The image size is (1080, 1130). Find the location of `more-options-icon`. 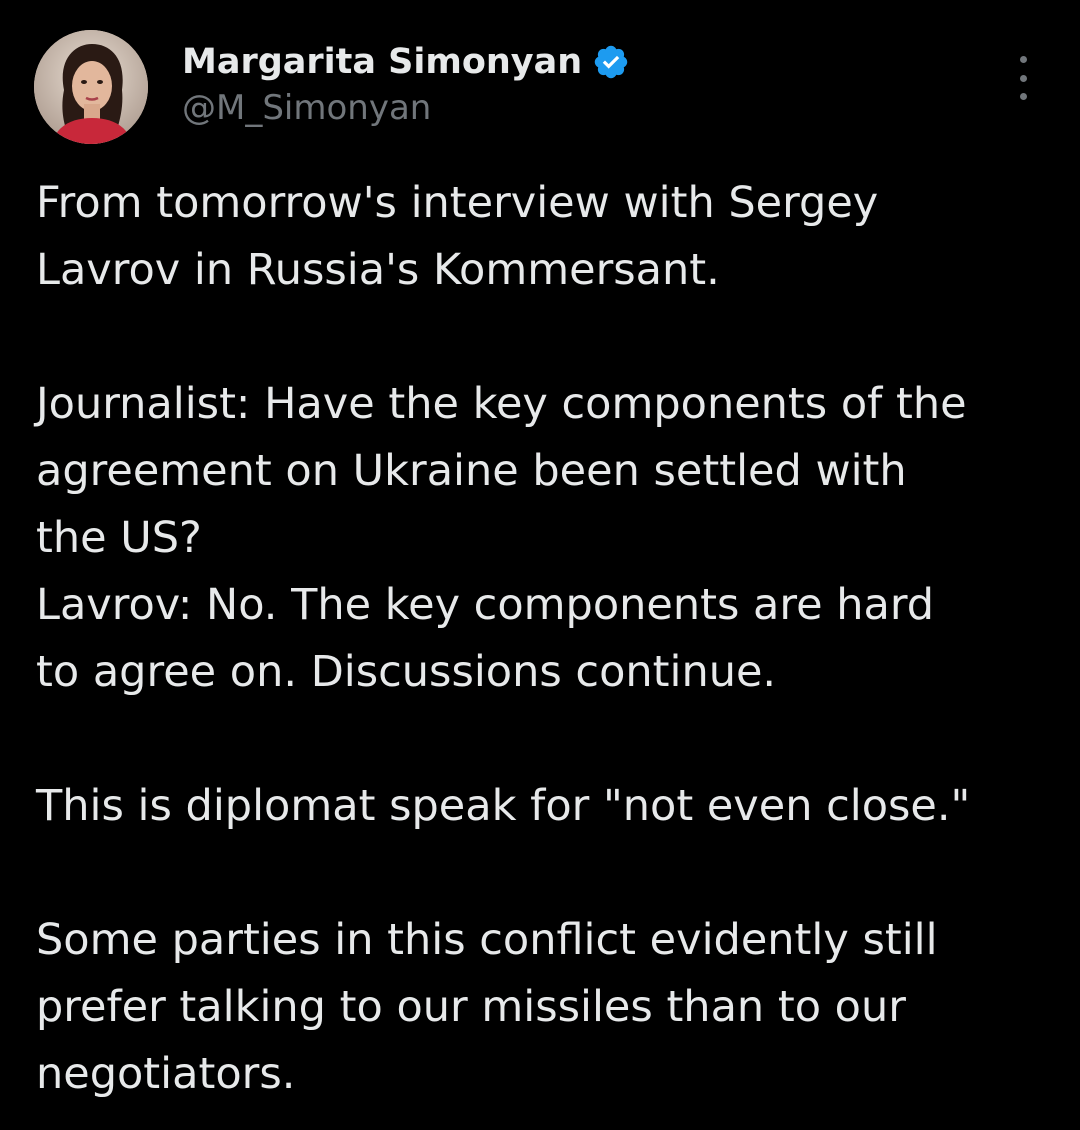

more-options-icon is located at coordinates (1023, 78).